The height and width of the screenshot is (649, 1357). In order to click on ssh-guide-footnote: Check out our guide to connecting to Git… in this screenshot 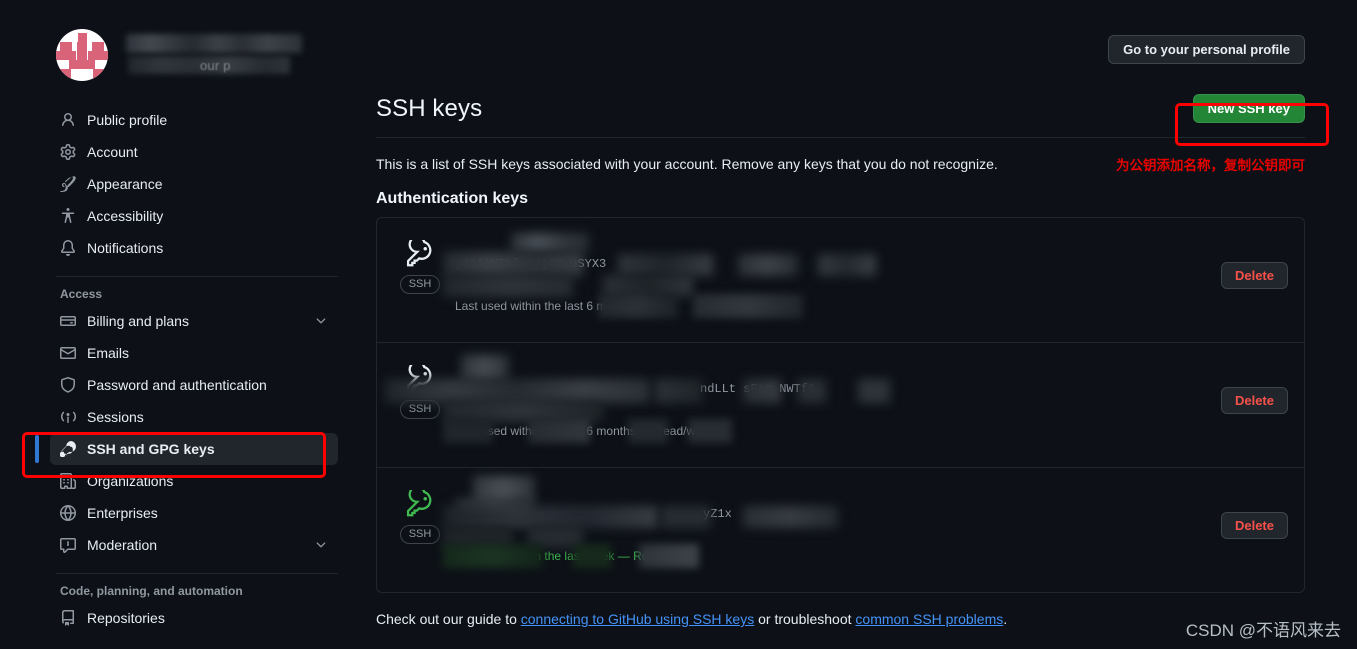, I will do `click(840, 619)`.